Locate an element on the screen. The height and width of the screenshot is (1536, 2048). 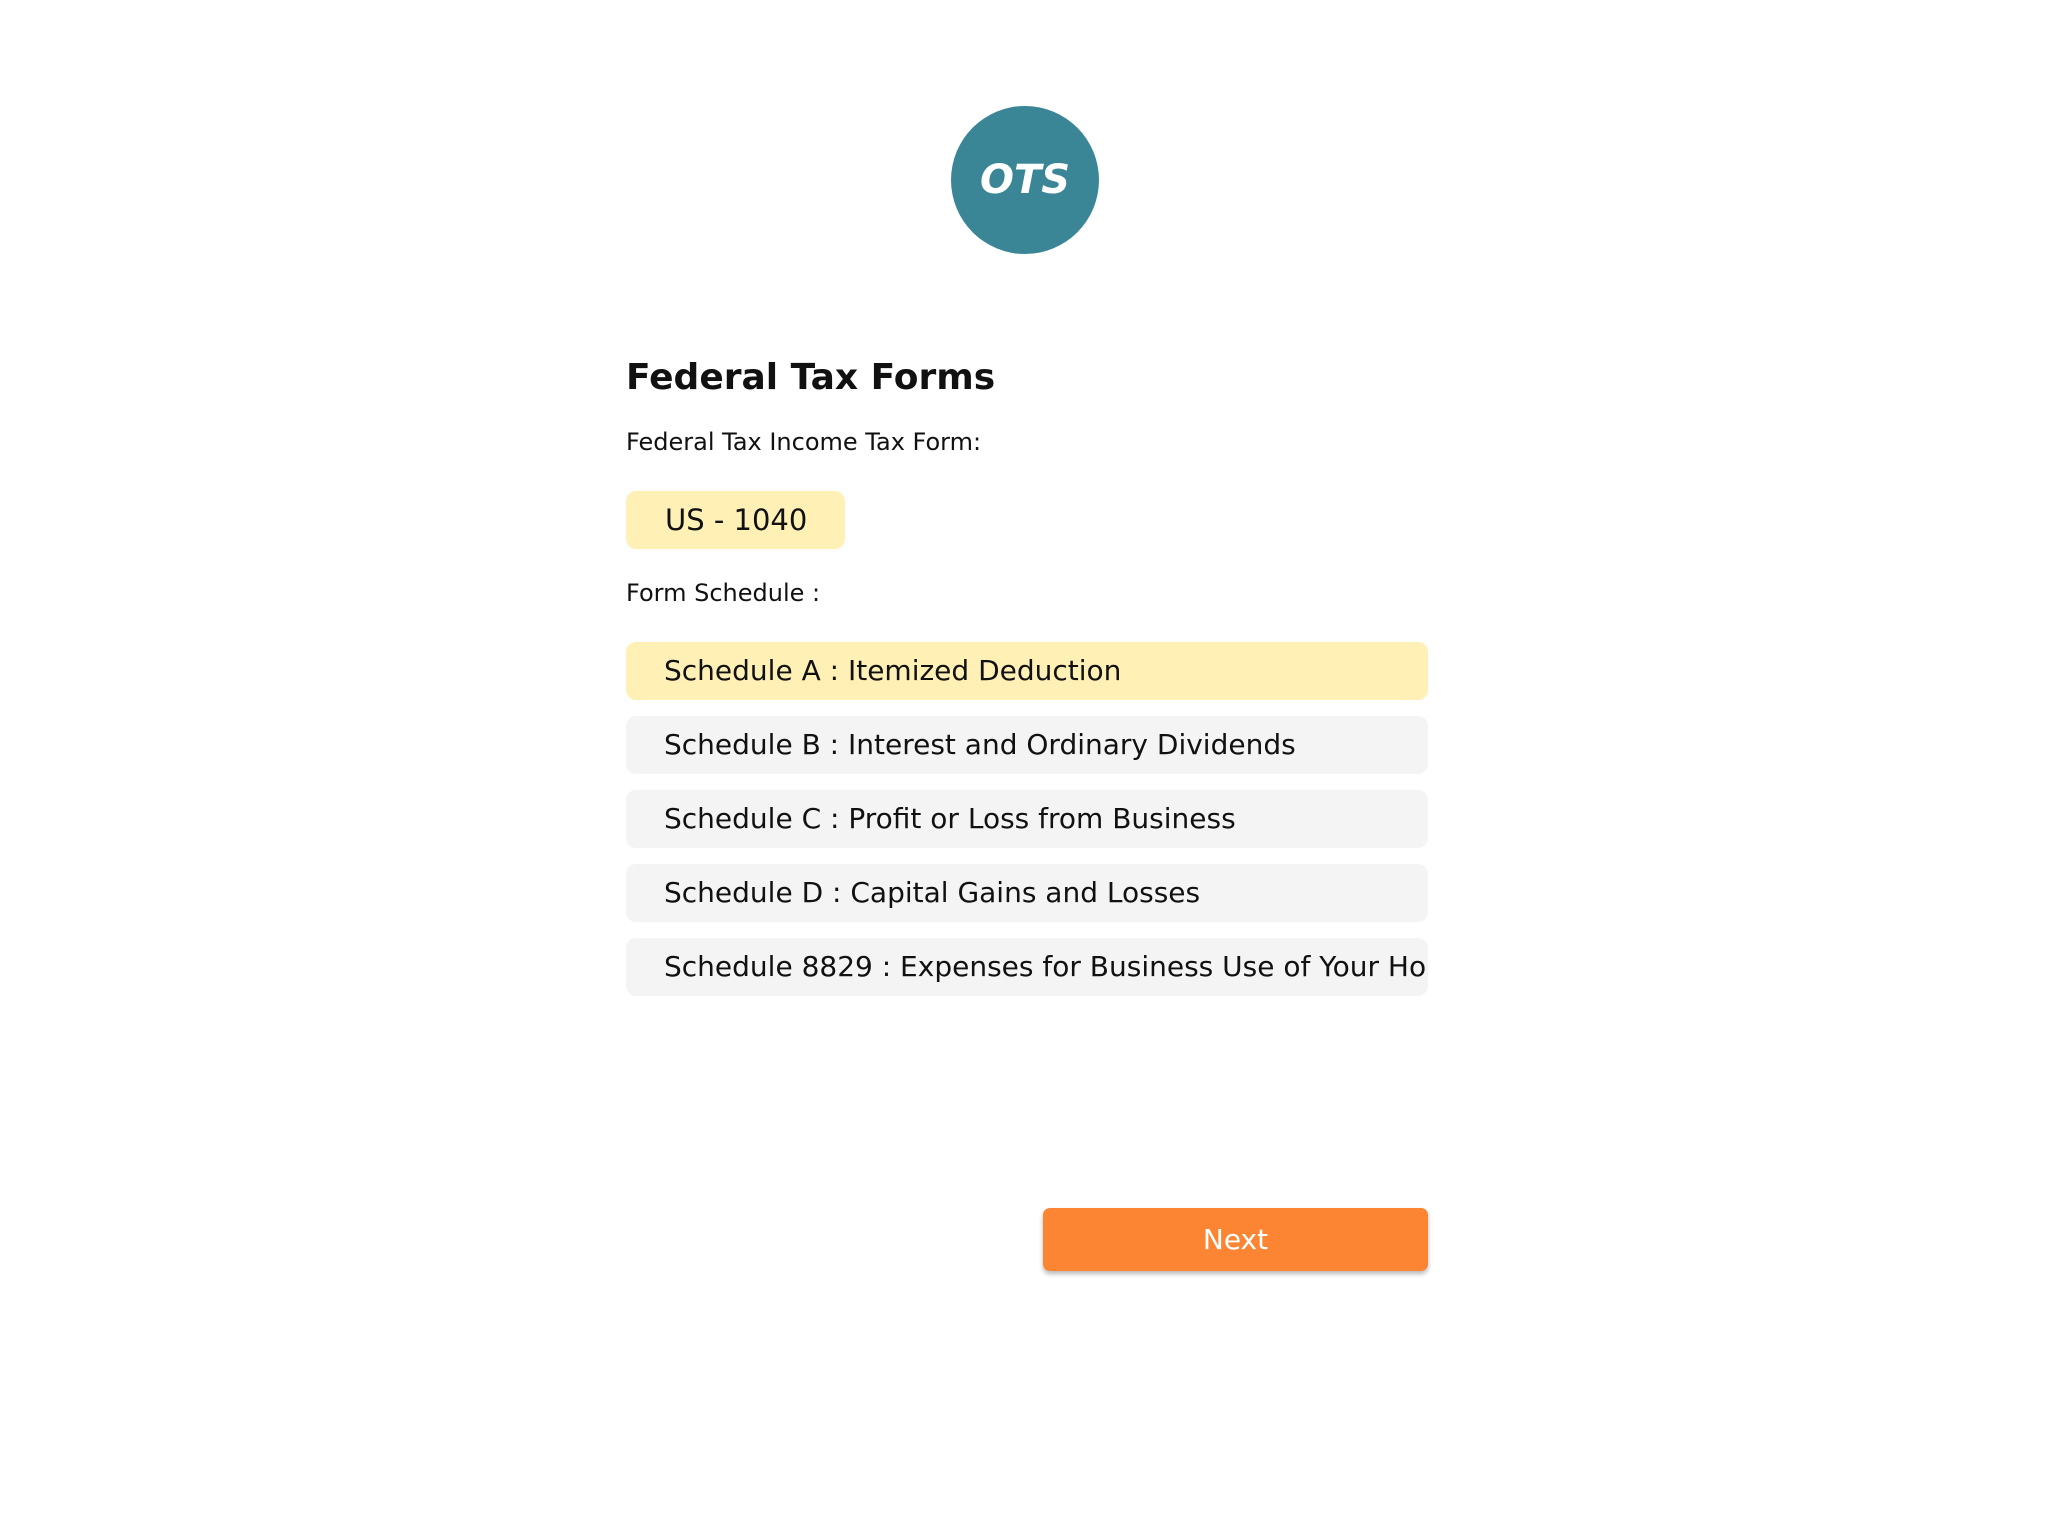
income-tax-form-label: Federal Tax Income Tax Form: is located at coordinates (804, 442).